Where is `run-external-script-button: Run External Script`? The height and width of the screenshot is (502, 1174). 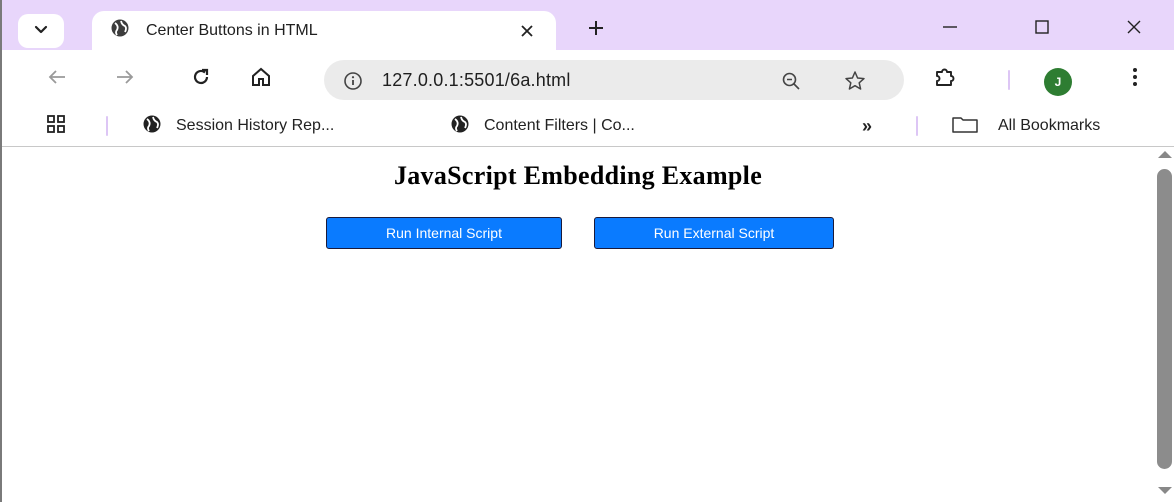 run-external-script-button: Run External Script is located at coordinates (714, 233).